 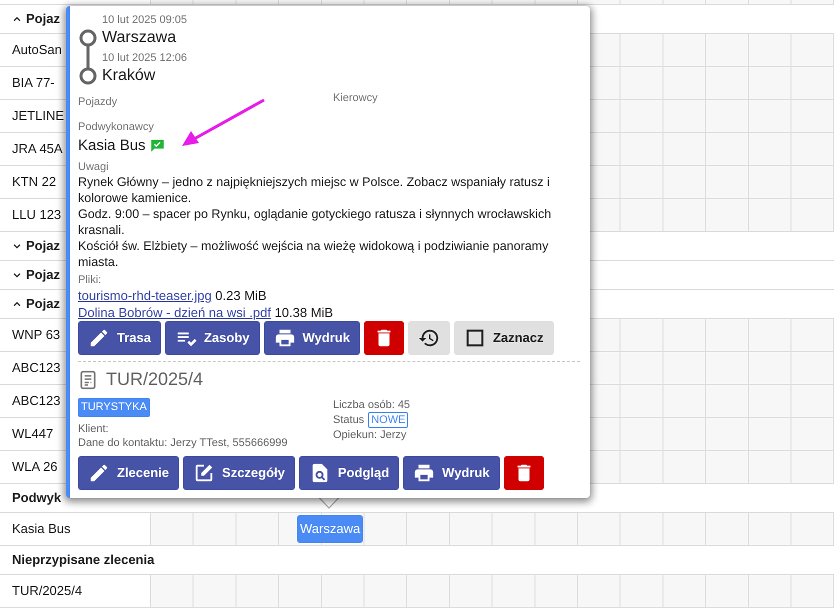 I want to click on resource-label: KTN 22, so click(x=34, y=182).